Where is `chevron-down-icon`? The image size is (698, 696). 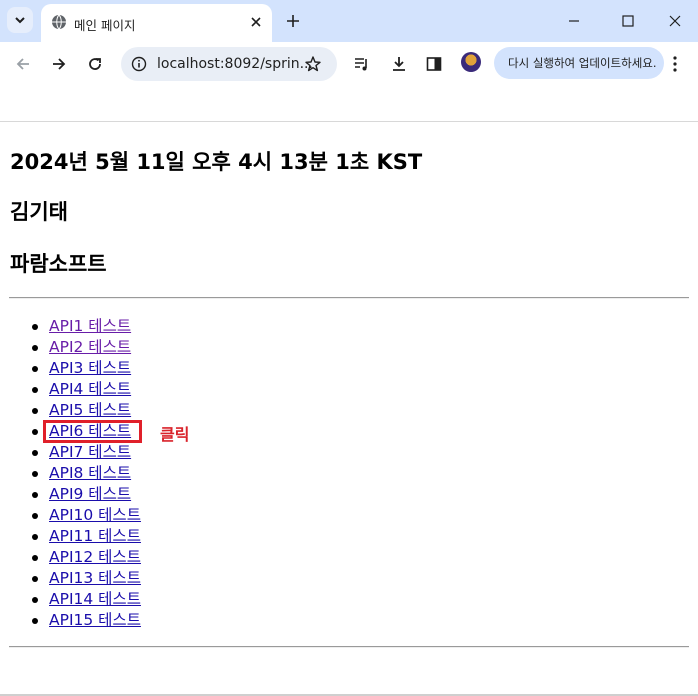
chevron-down-icon is located at coordinates (20, 20).